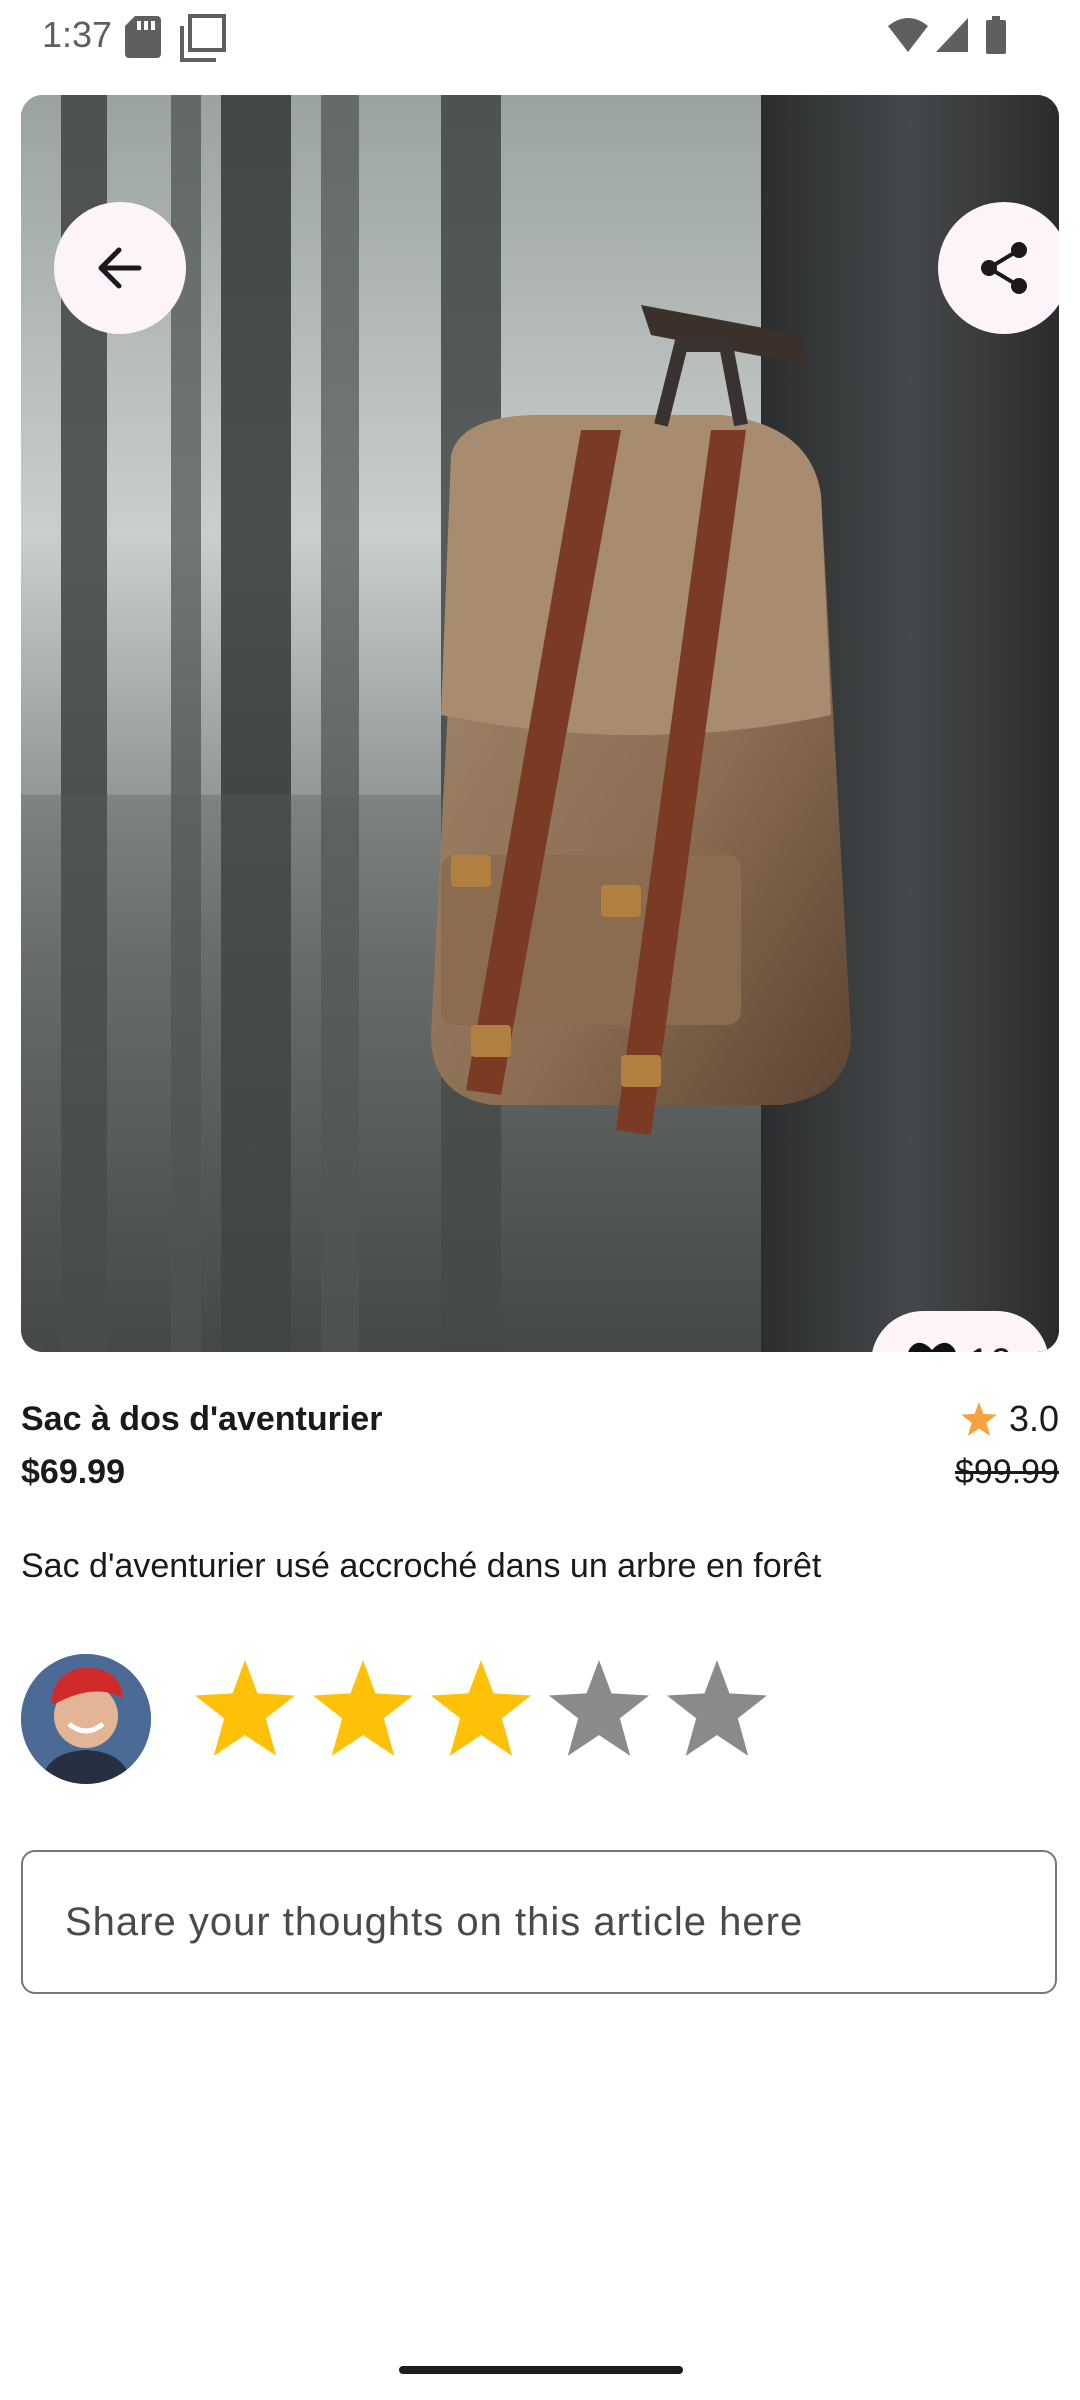  What do you see at coordinates (599, 1708) in the screenshot?
I see `star-4-icon` at bounding box center [599, 1708].